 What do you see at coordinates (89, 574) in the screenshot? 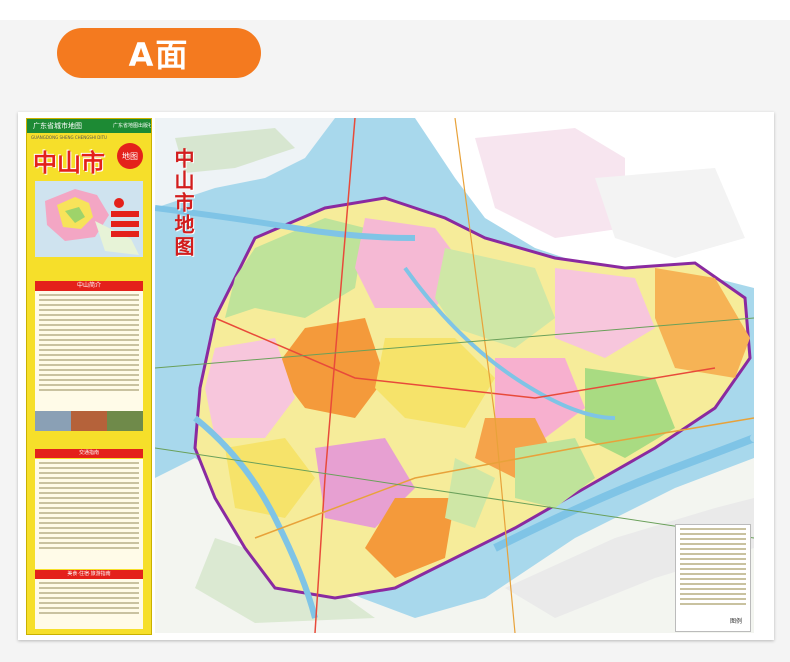
I see `cover-section-heading-guide: 美食·住宿·旅游指南` at bounding box center [89, 574].